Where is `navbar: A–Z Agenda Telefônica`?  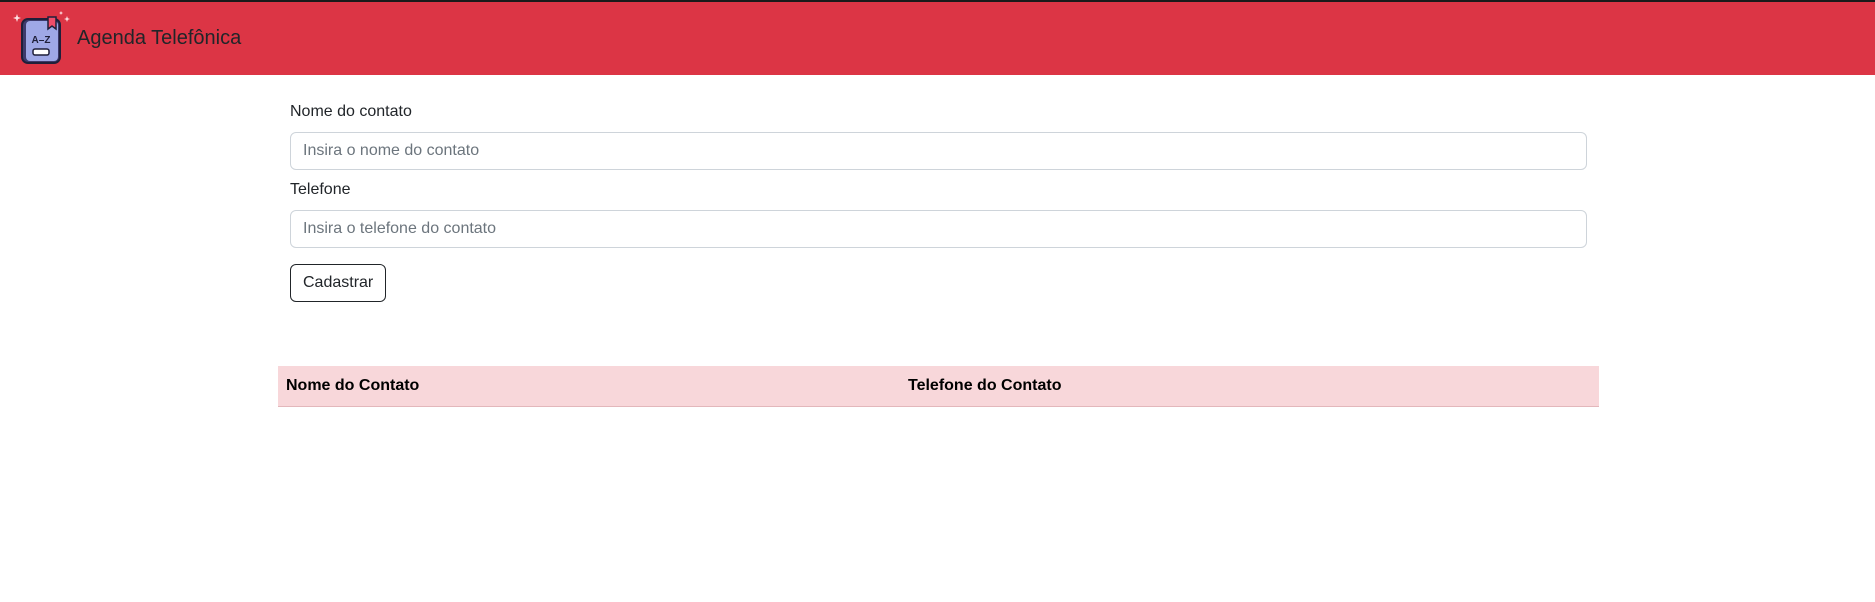 navbar: A–Z Agenda Telefônica is located at coordinates (937, 37).